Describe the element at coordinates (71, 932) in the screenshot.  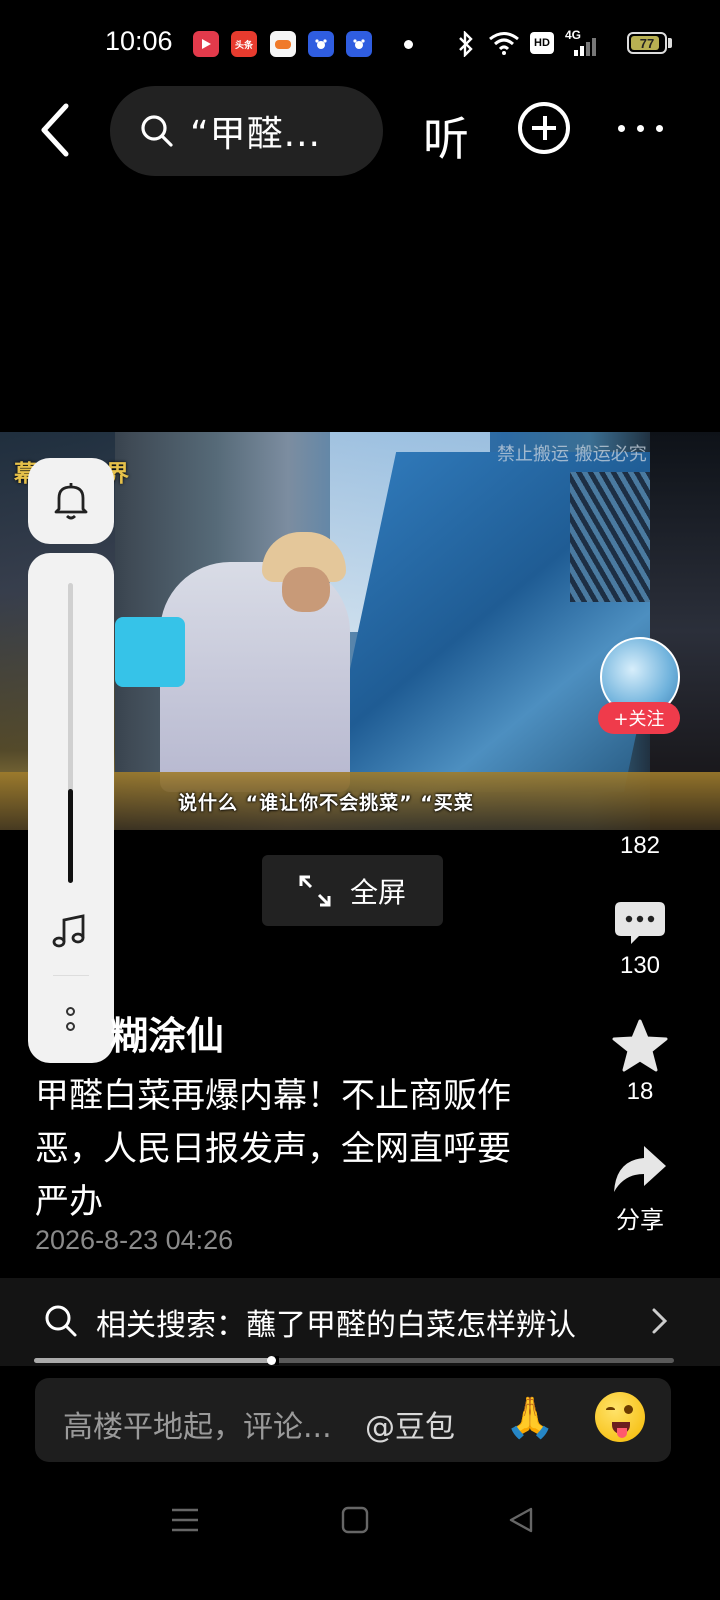
I see `music-note-icon` at that location.